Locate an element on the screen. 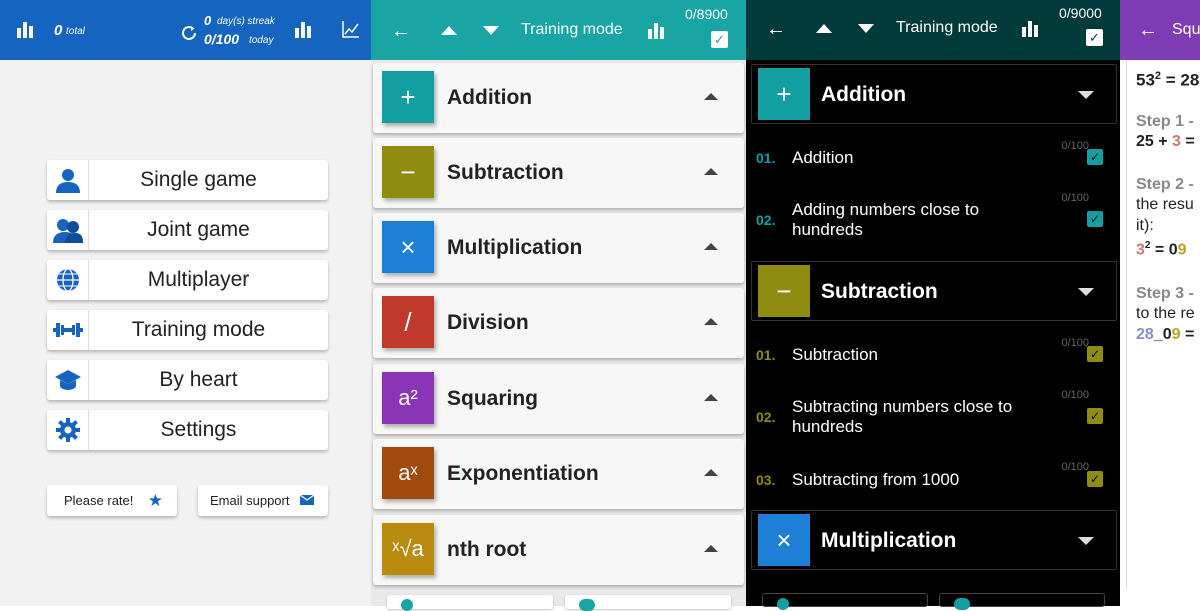  category-nth-root: ˣ√a nth root is located at coordinates (558, 550).